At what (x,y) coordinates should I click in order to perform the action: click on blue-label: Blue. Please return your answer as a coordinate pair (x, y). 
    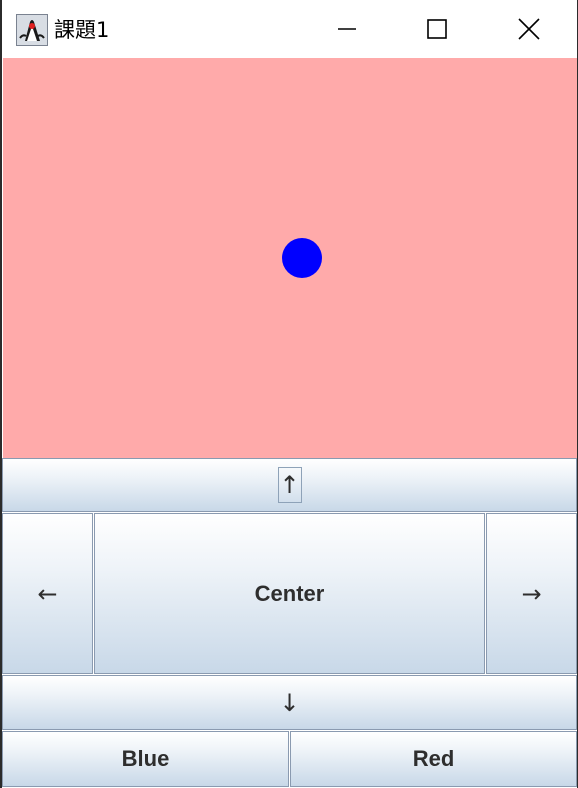
    Looking at the image, I should click on (145, 758).